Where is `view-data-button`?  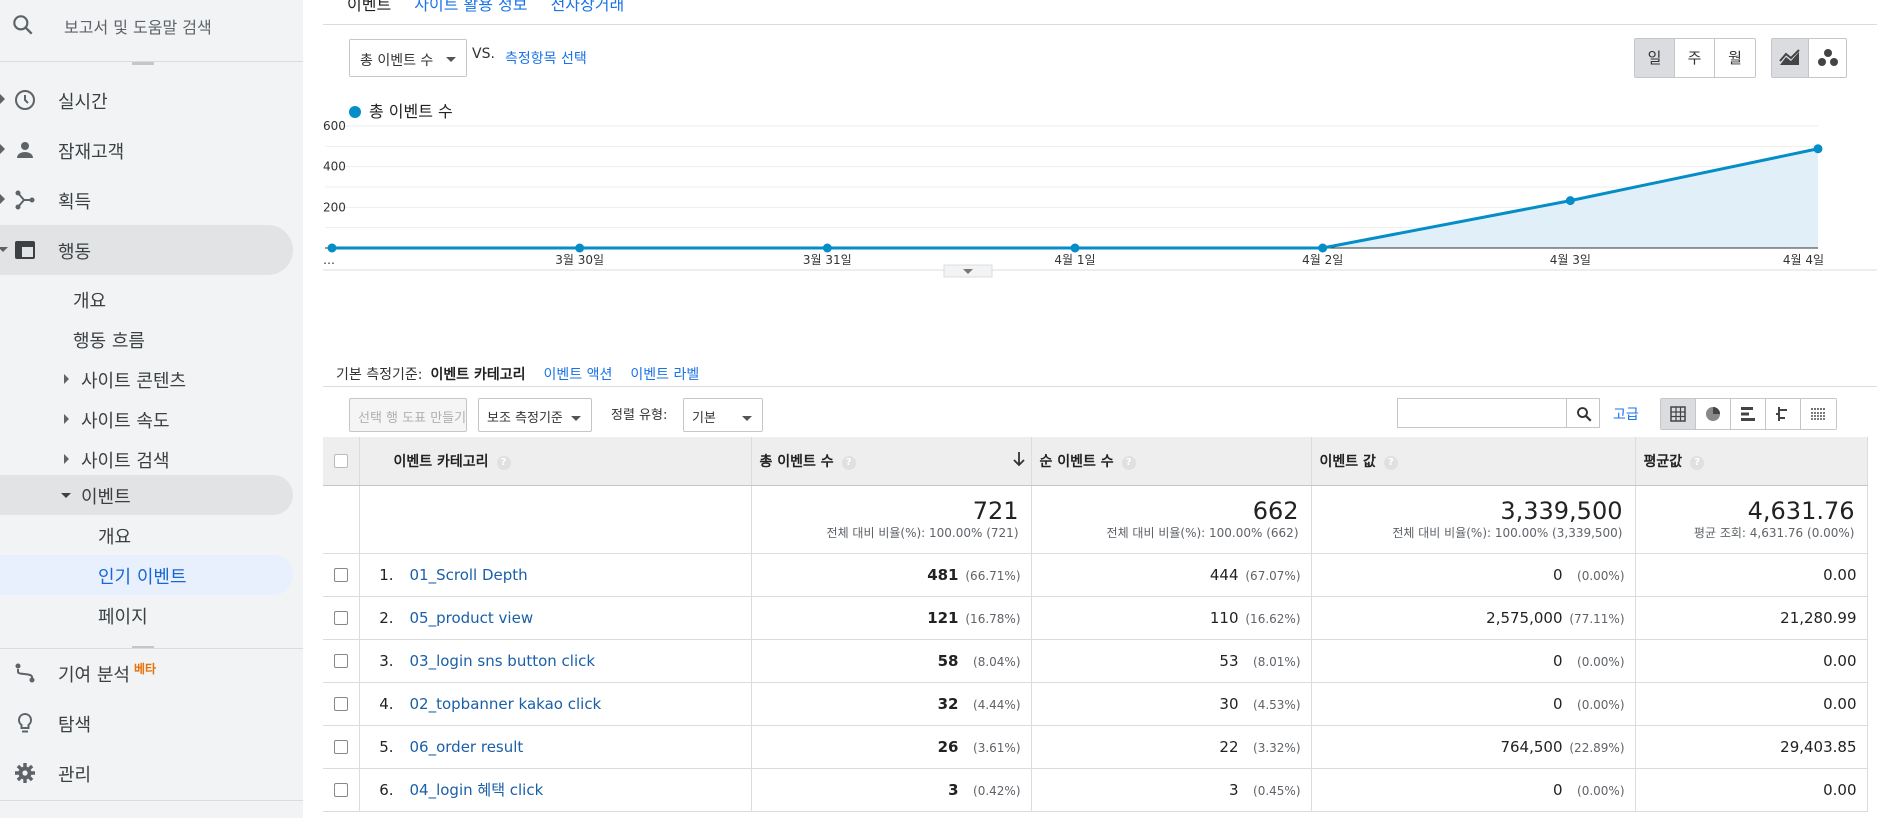
view-data-button is located at coordinates (1678, 414).